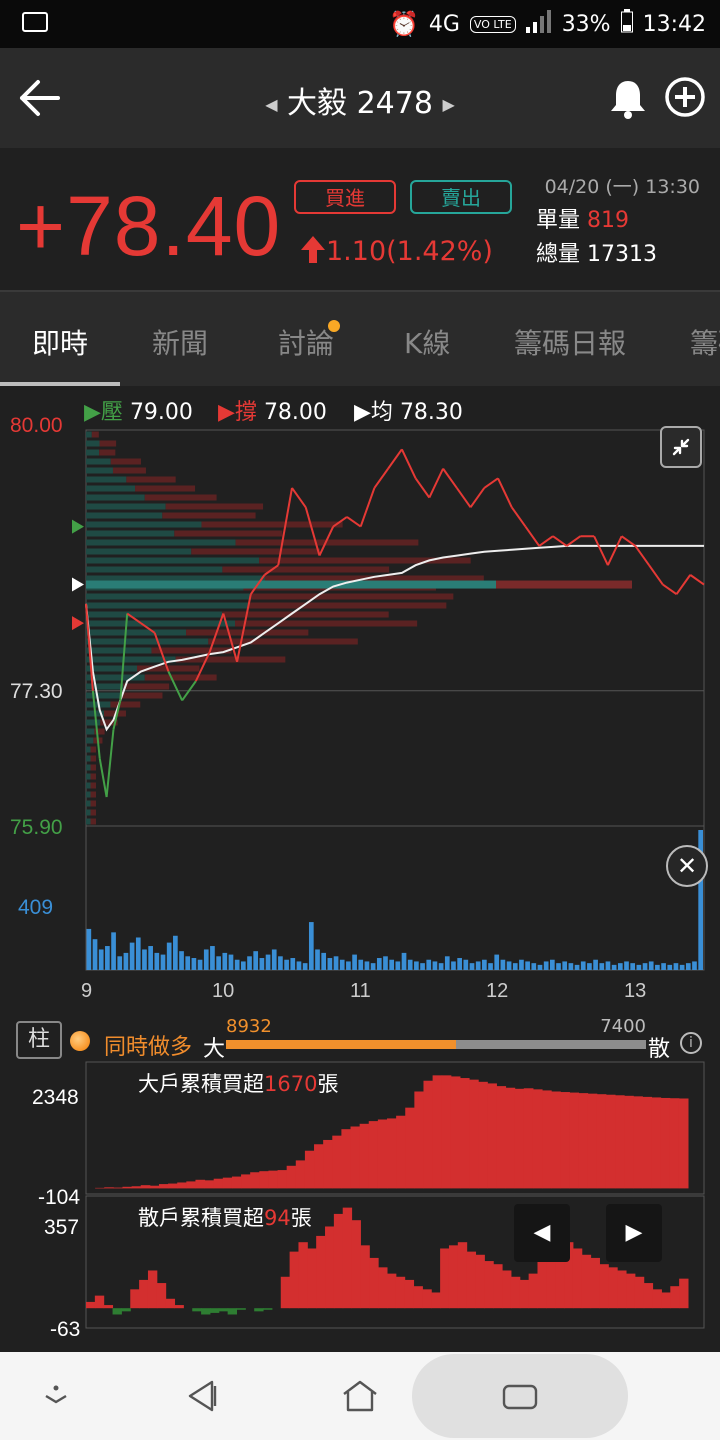 The image size is (720, 1440). I want to click on nav-back-icon, so click(201, 1396).